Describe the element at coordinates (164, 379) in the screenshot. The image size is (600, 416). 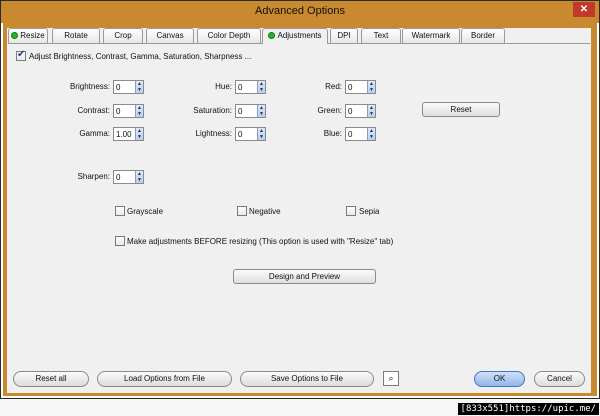
I see `load-options-button: Load Options from File` at that location.